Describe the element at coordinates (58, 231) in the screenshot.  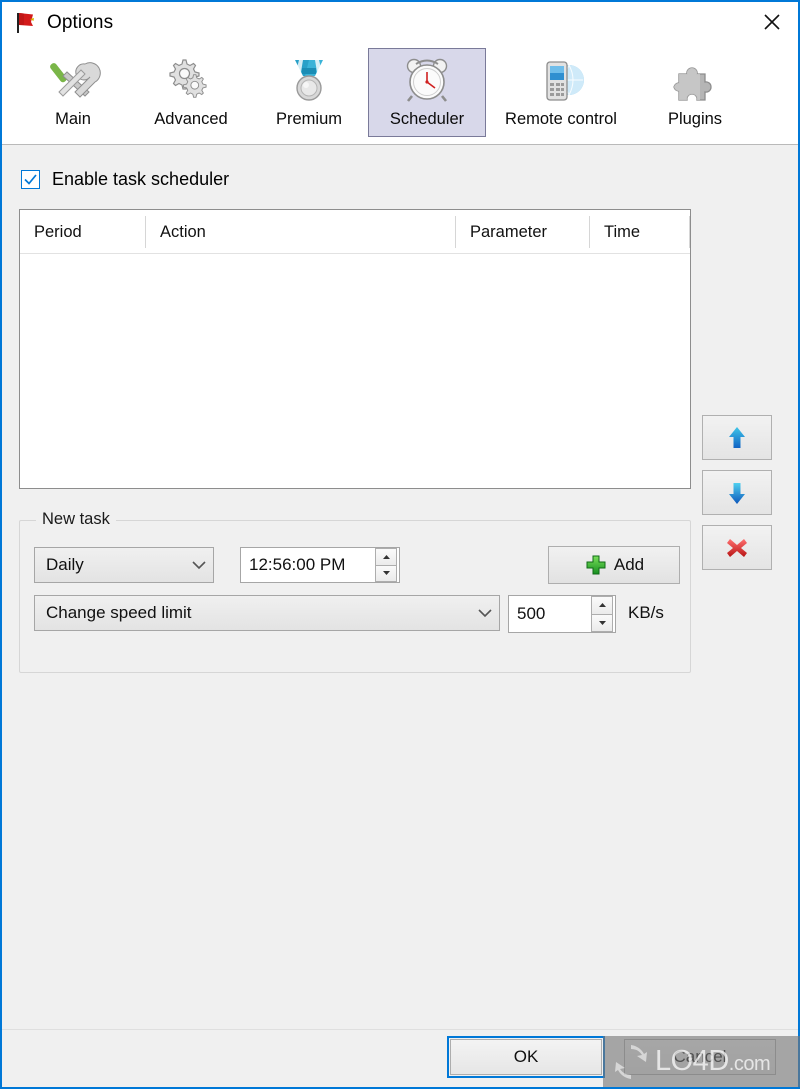
I see `column-header-period-label: Period` at that location.